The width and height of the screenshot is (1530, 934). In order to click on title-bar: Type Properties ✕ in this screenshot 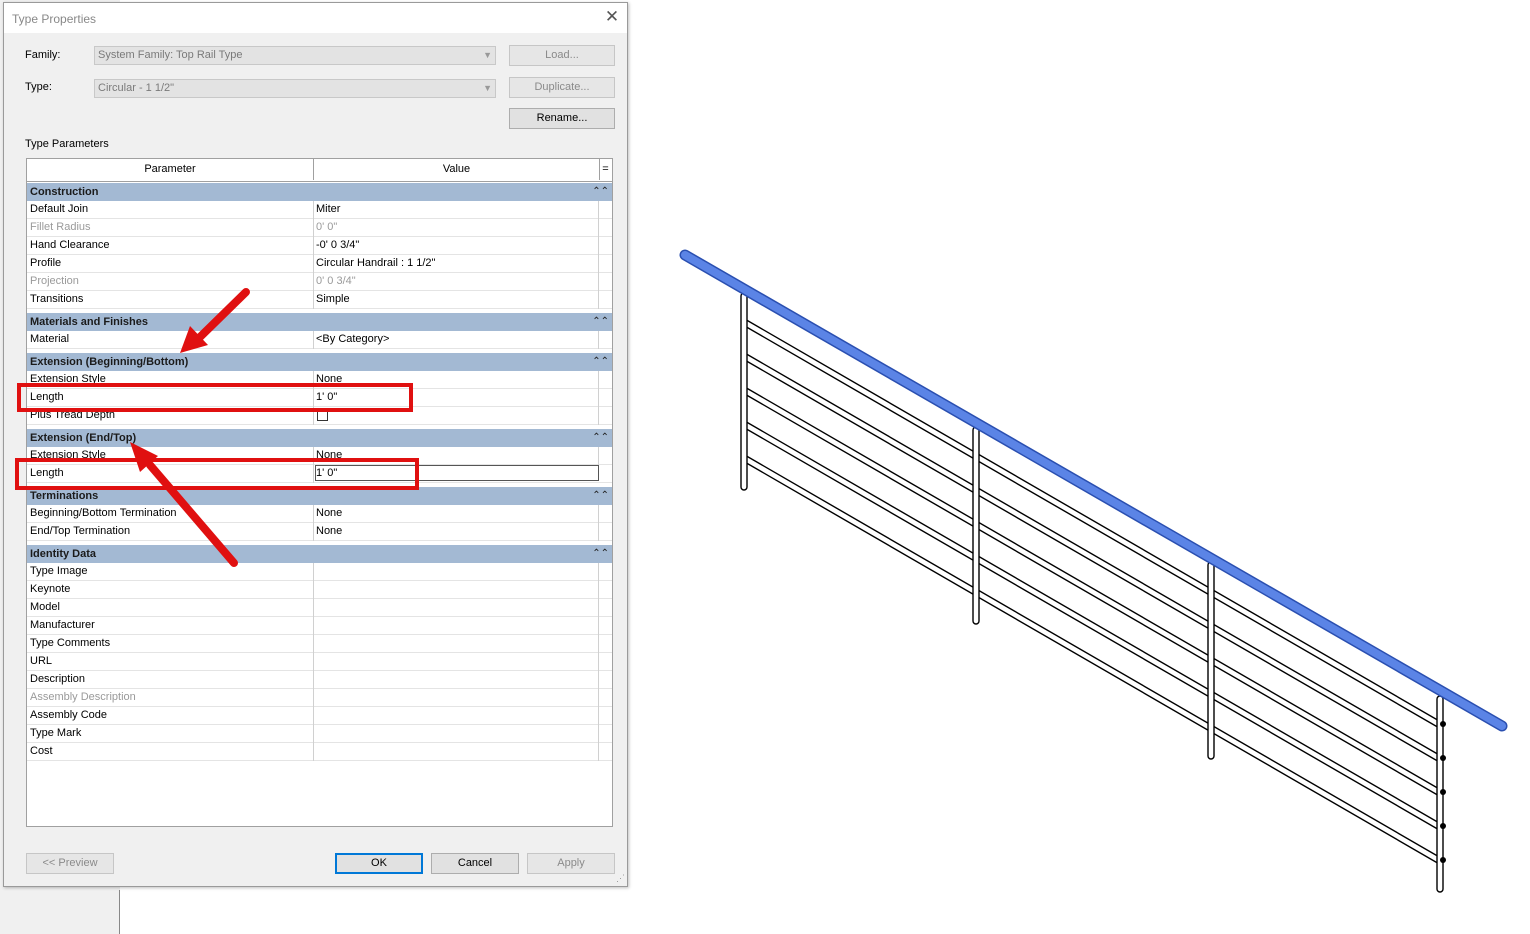, I will do `click(315, 18)`.